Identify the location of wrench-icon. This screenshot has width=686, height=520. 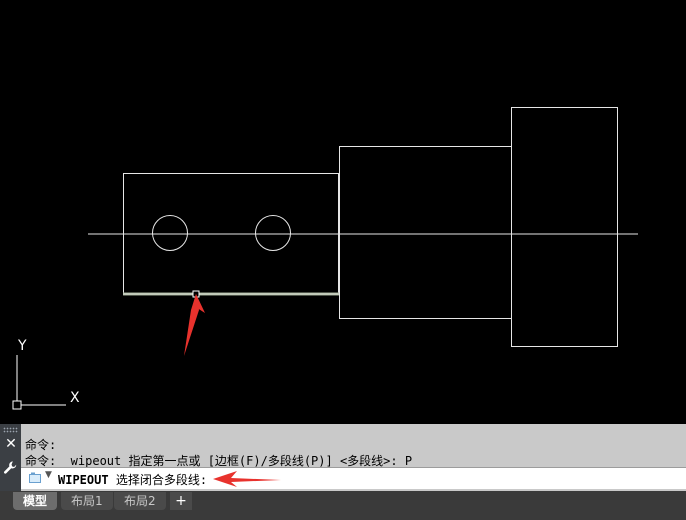
(10, 467).